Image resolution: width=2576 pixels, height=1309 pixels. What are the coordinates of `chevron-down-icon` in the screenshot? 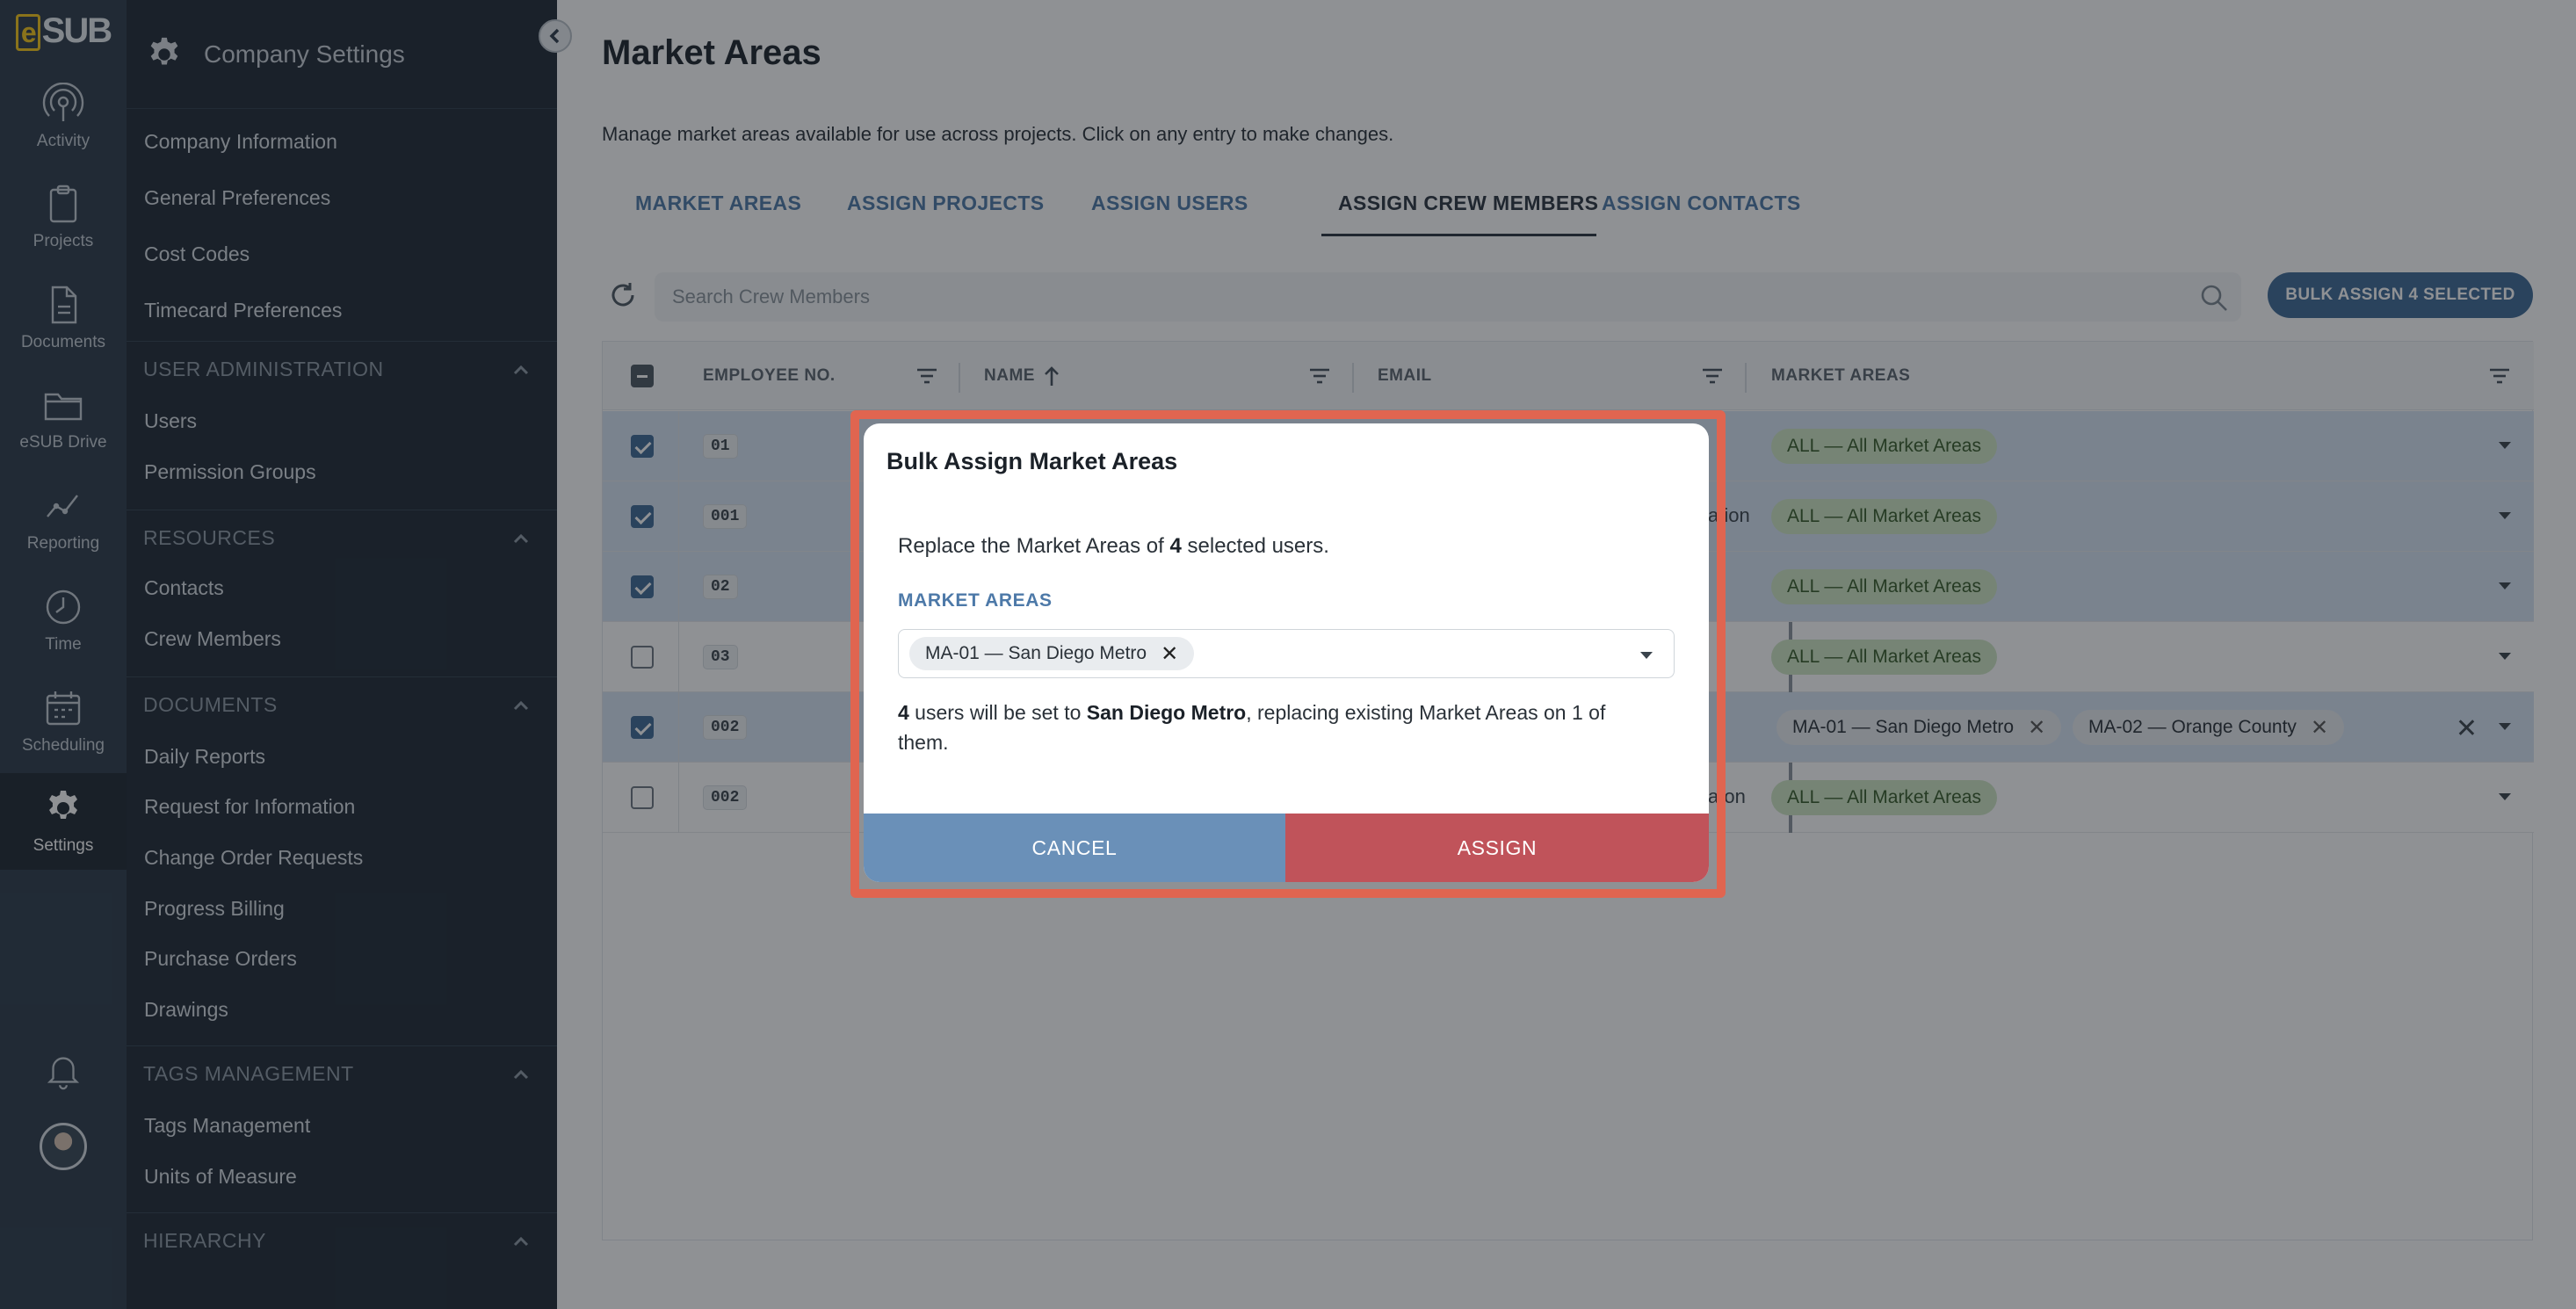 It's located at (1646, 654).